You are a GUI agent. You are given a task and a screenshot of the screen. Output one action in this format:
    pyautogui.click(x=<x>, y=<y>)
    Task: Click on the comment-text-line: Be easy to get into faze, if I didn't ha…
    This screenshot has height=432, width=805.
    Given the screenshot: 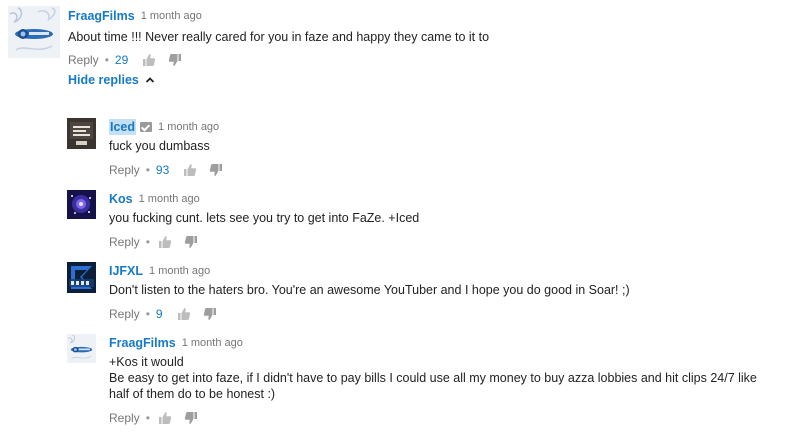 What is the action you would take?
    pyautogui.click(x=433, y=378)
    